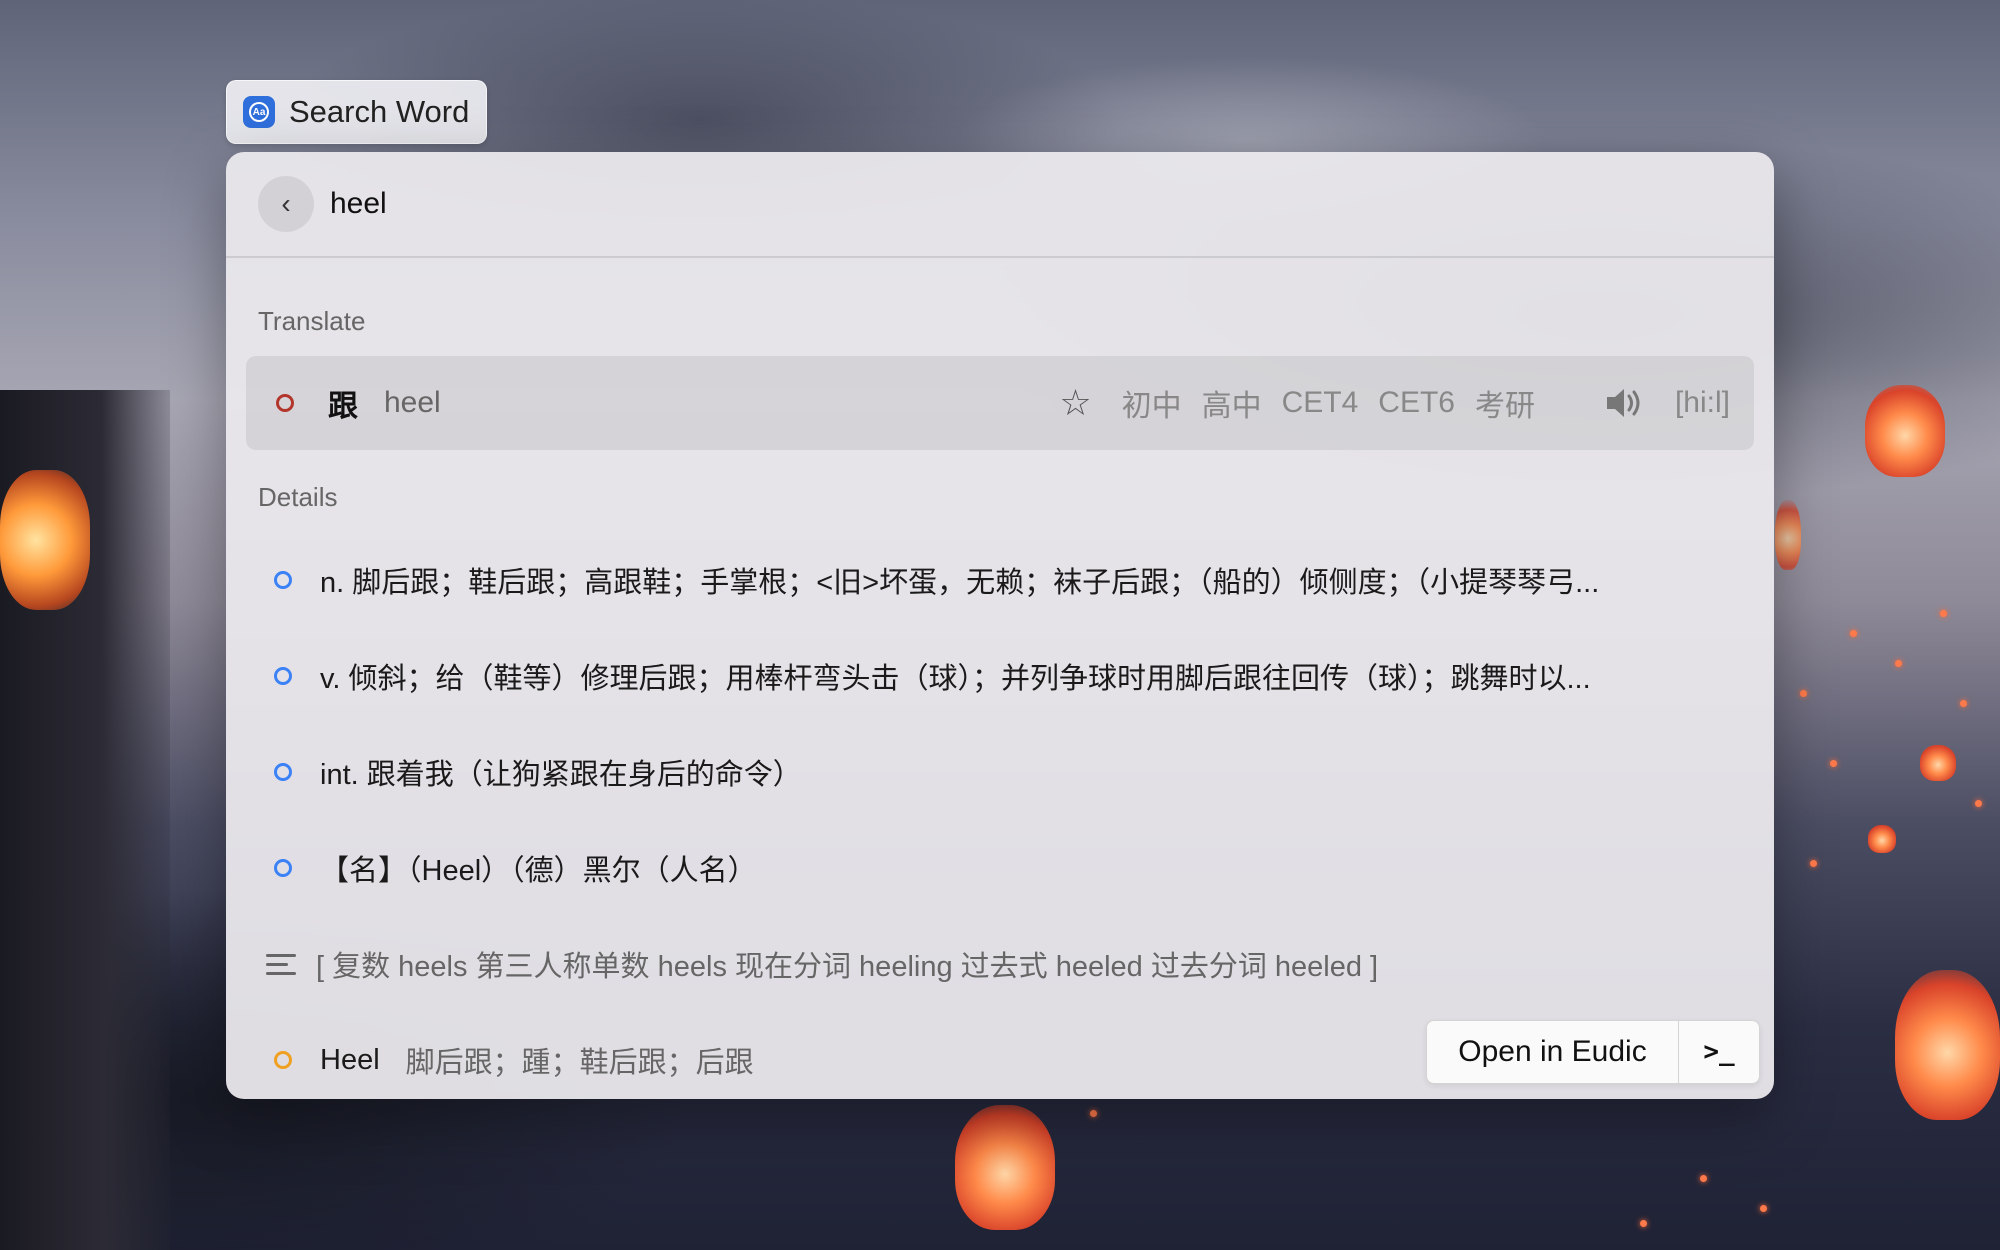  What do you see at coordinates (999, 772) in the screenshot?
I see `detail-item: int. 跟着我（让狗紧跟在身后的命令）` at bounding box center [999, 772].